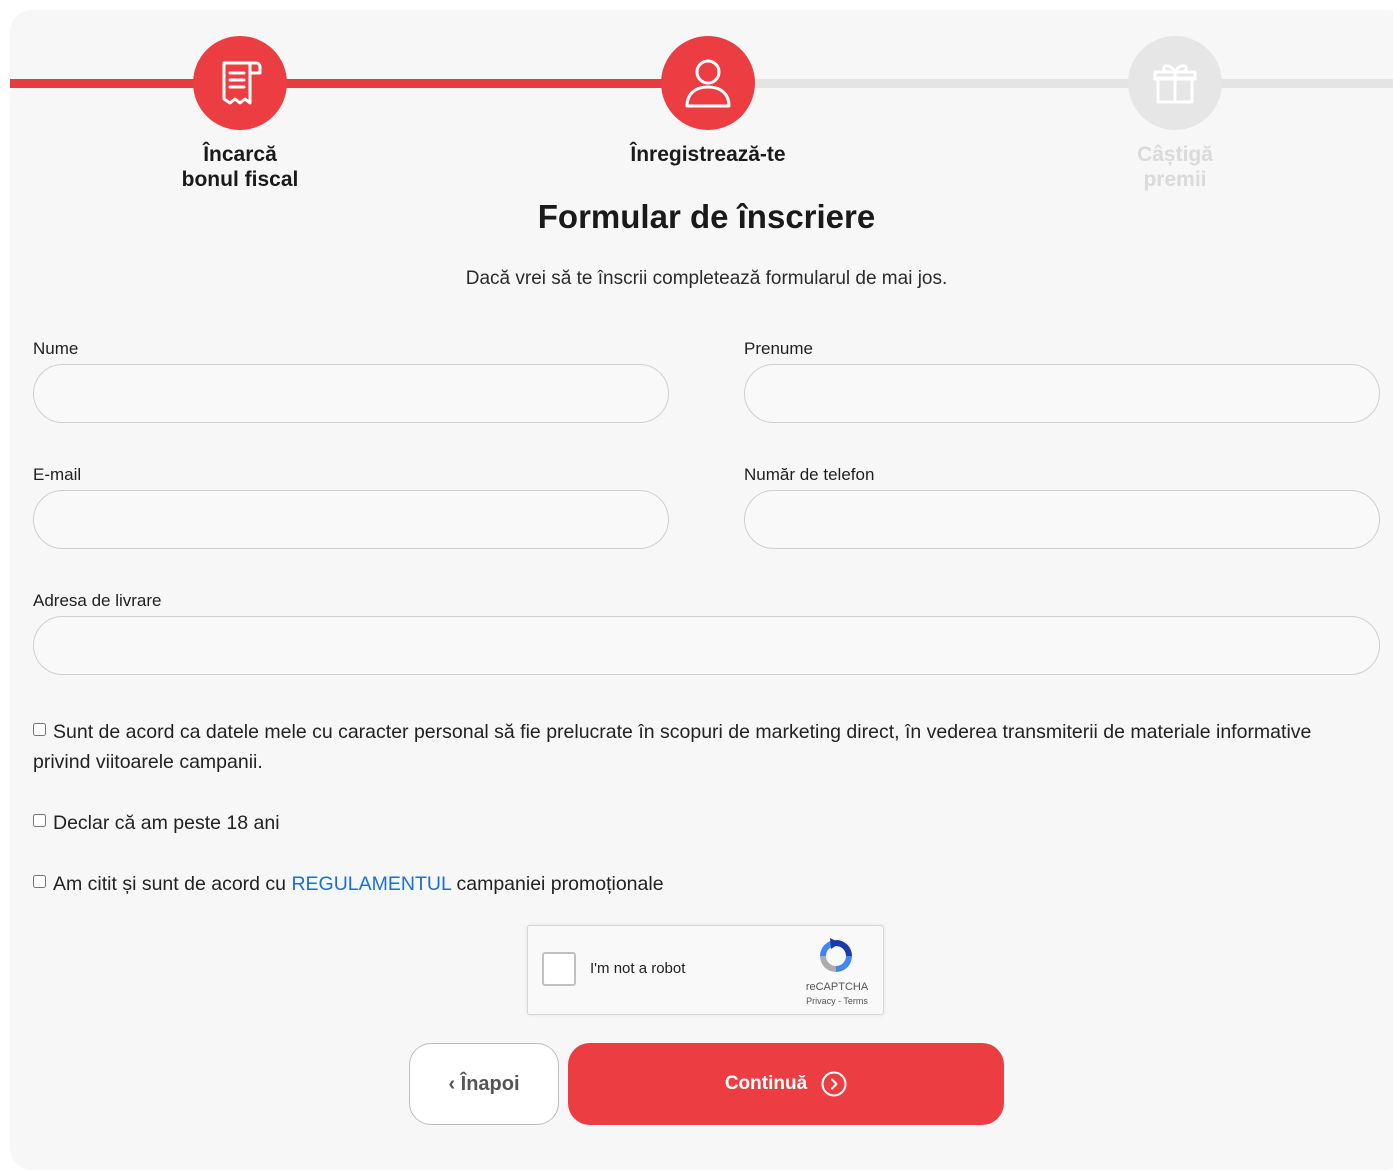 This screenshot has height=1170, width=1393. I want to click on page-title: Formular de înscriere, so click(706, 216).